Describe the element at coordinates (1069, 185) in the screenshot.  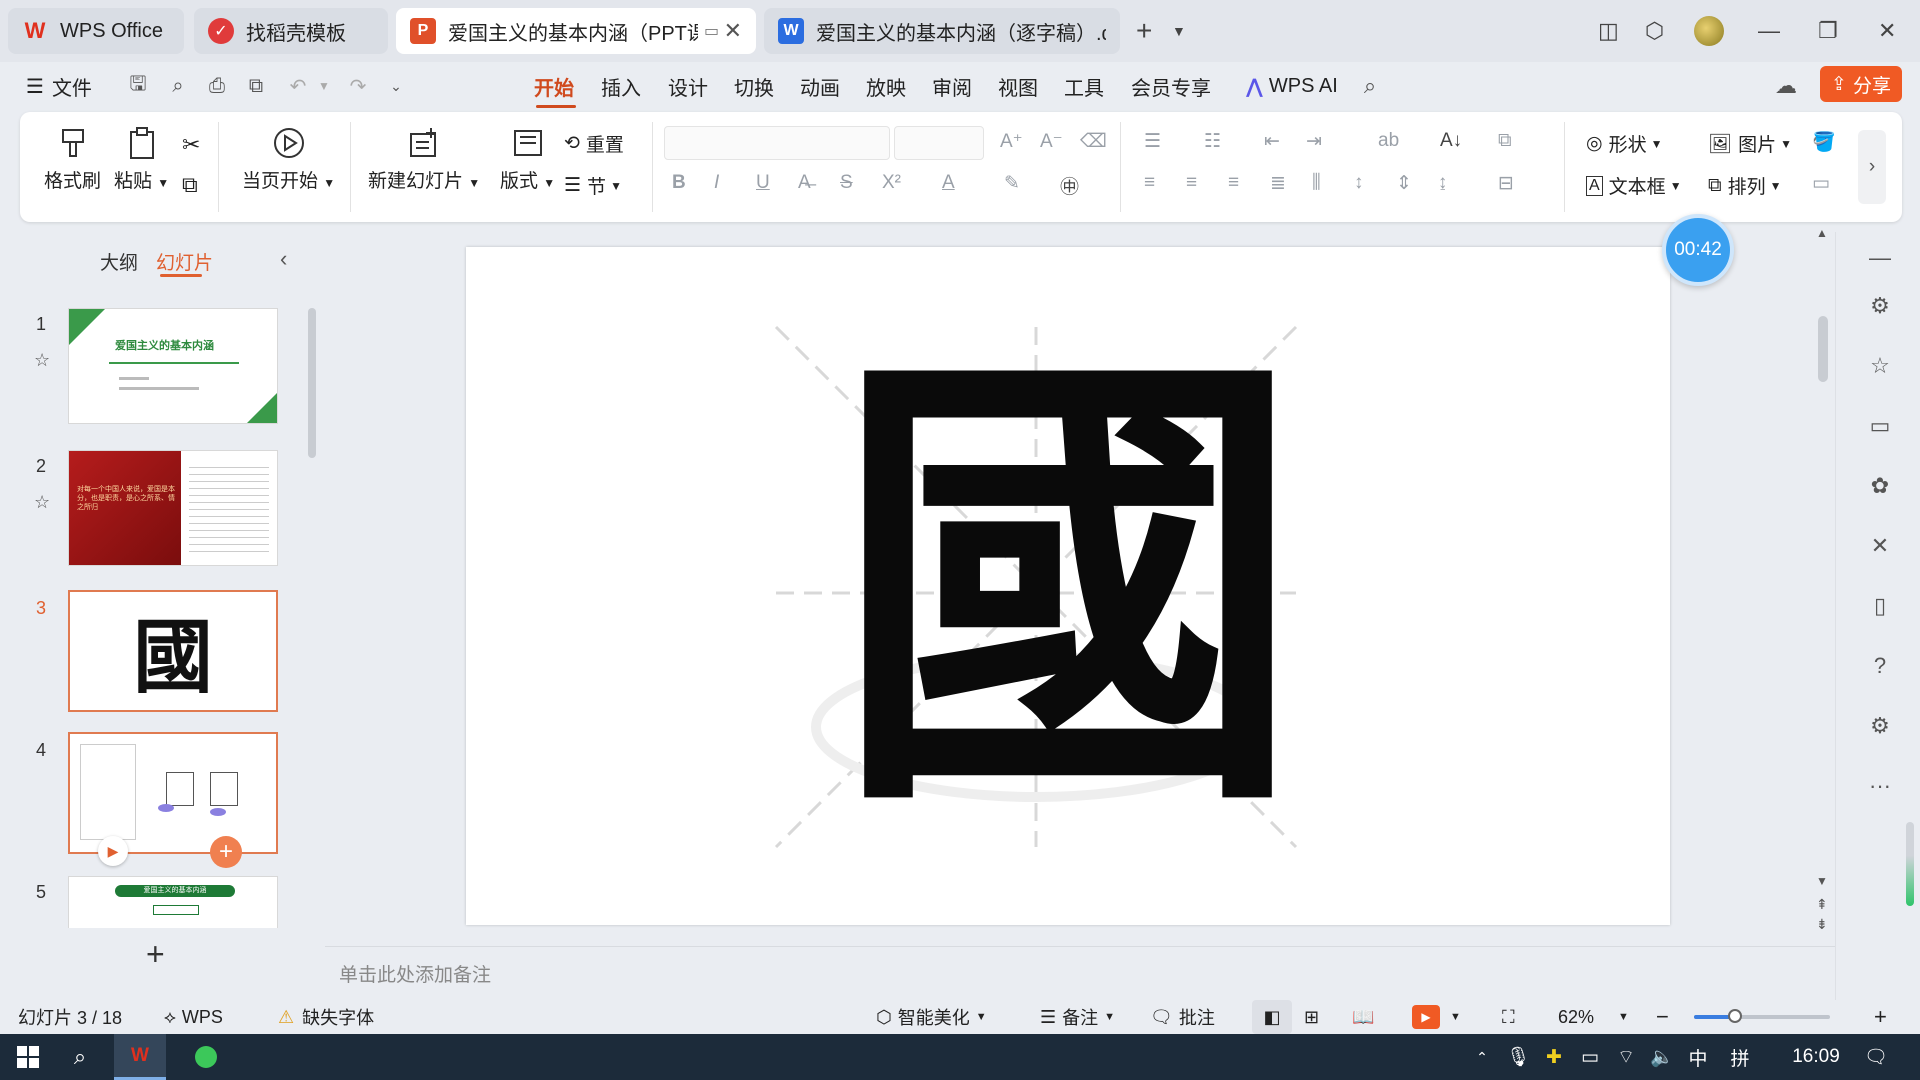
I see `phonetic-icon: ㊥` at that location.